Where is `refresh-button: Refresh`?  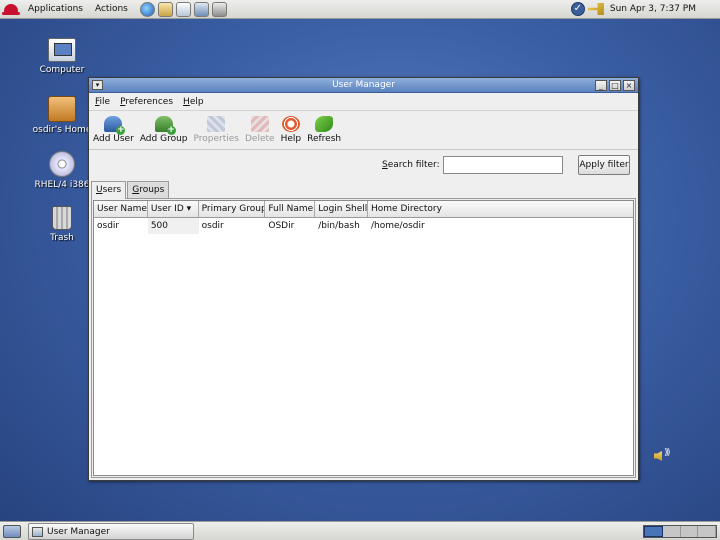 refresh-button: Refresh is located at coordinates (324, 130).